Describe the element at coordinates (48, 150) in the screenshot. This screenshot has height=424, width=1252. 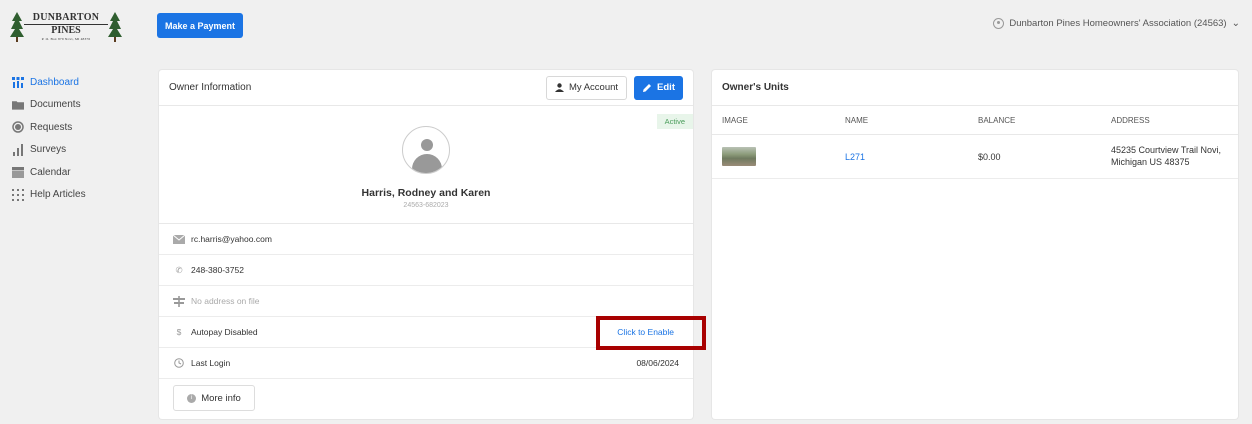
I see `sidebar-item-label: Surveys` at that location.